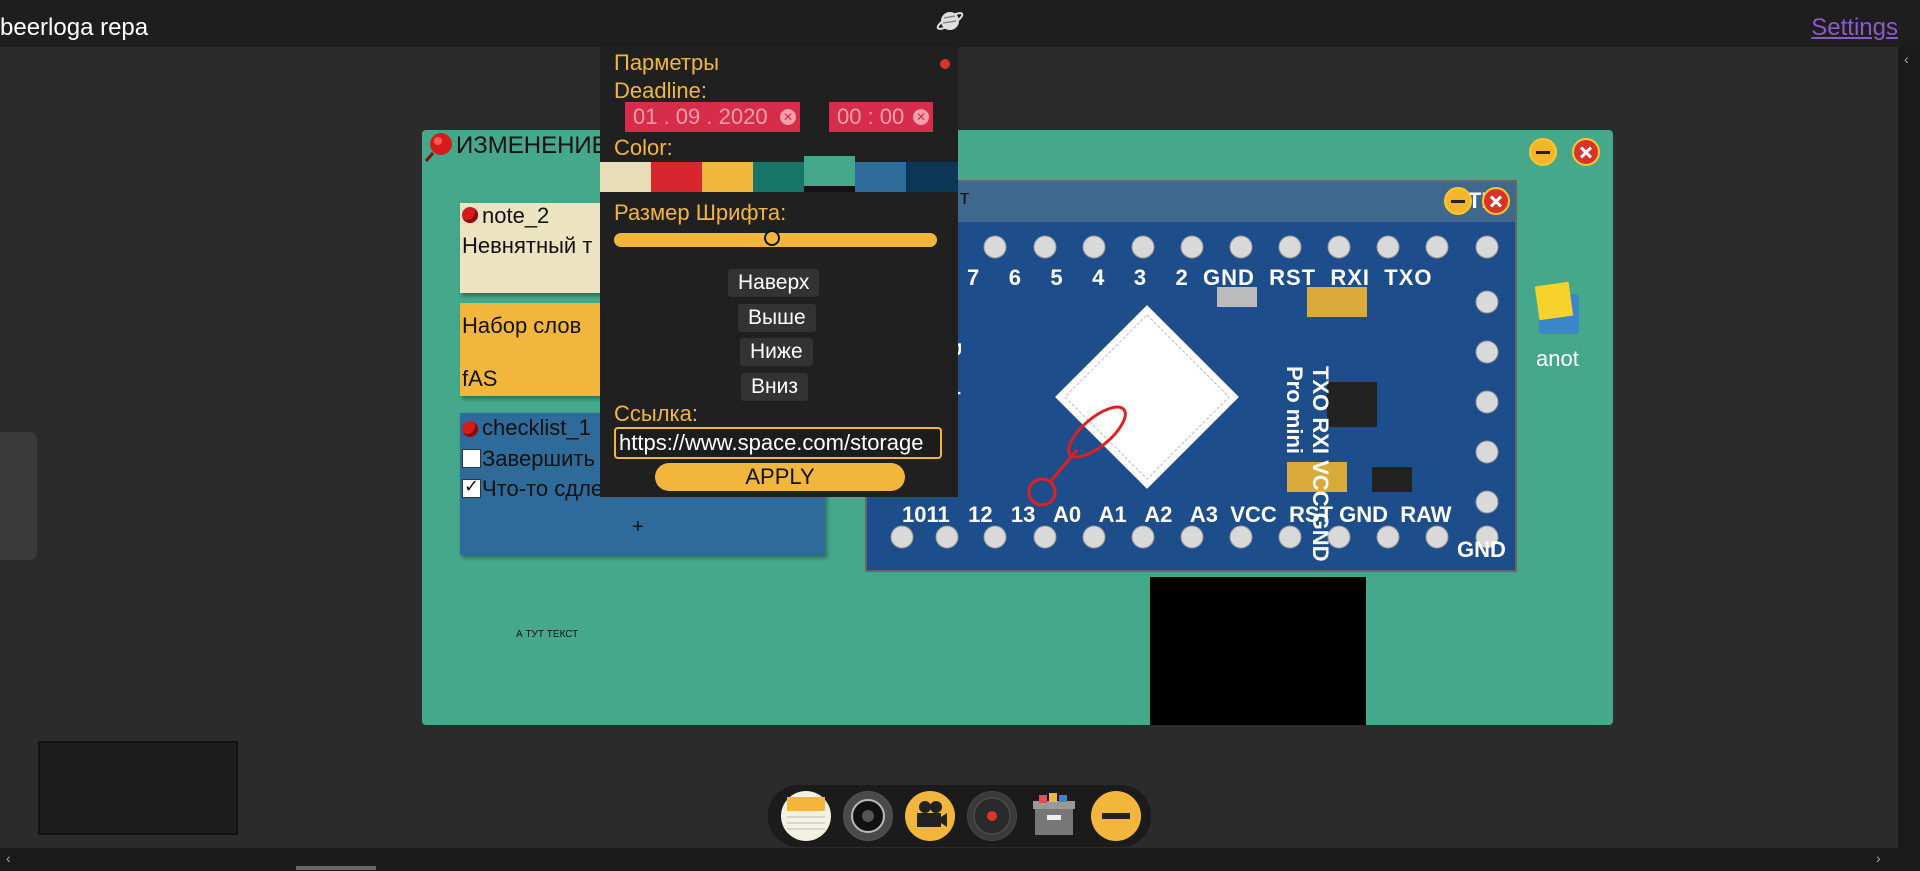  What do you see at coordinates (656, 413) in the screenshot?
I see `link-label: Ссылка:` at bounding box center [656, 413].